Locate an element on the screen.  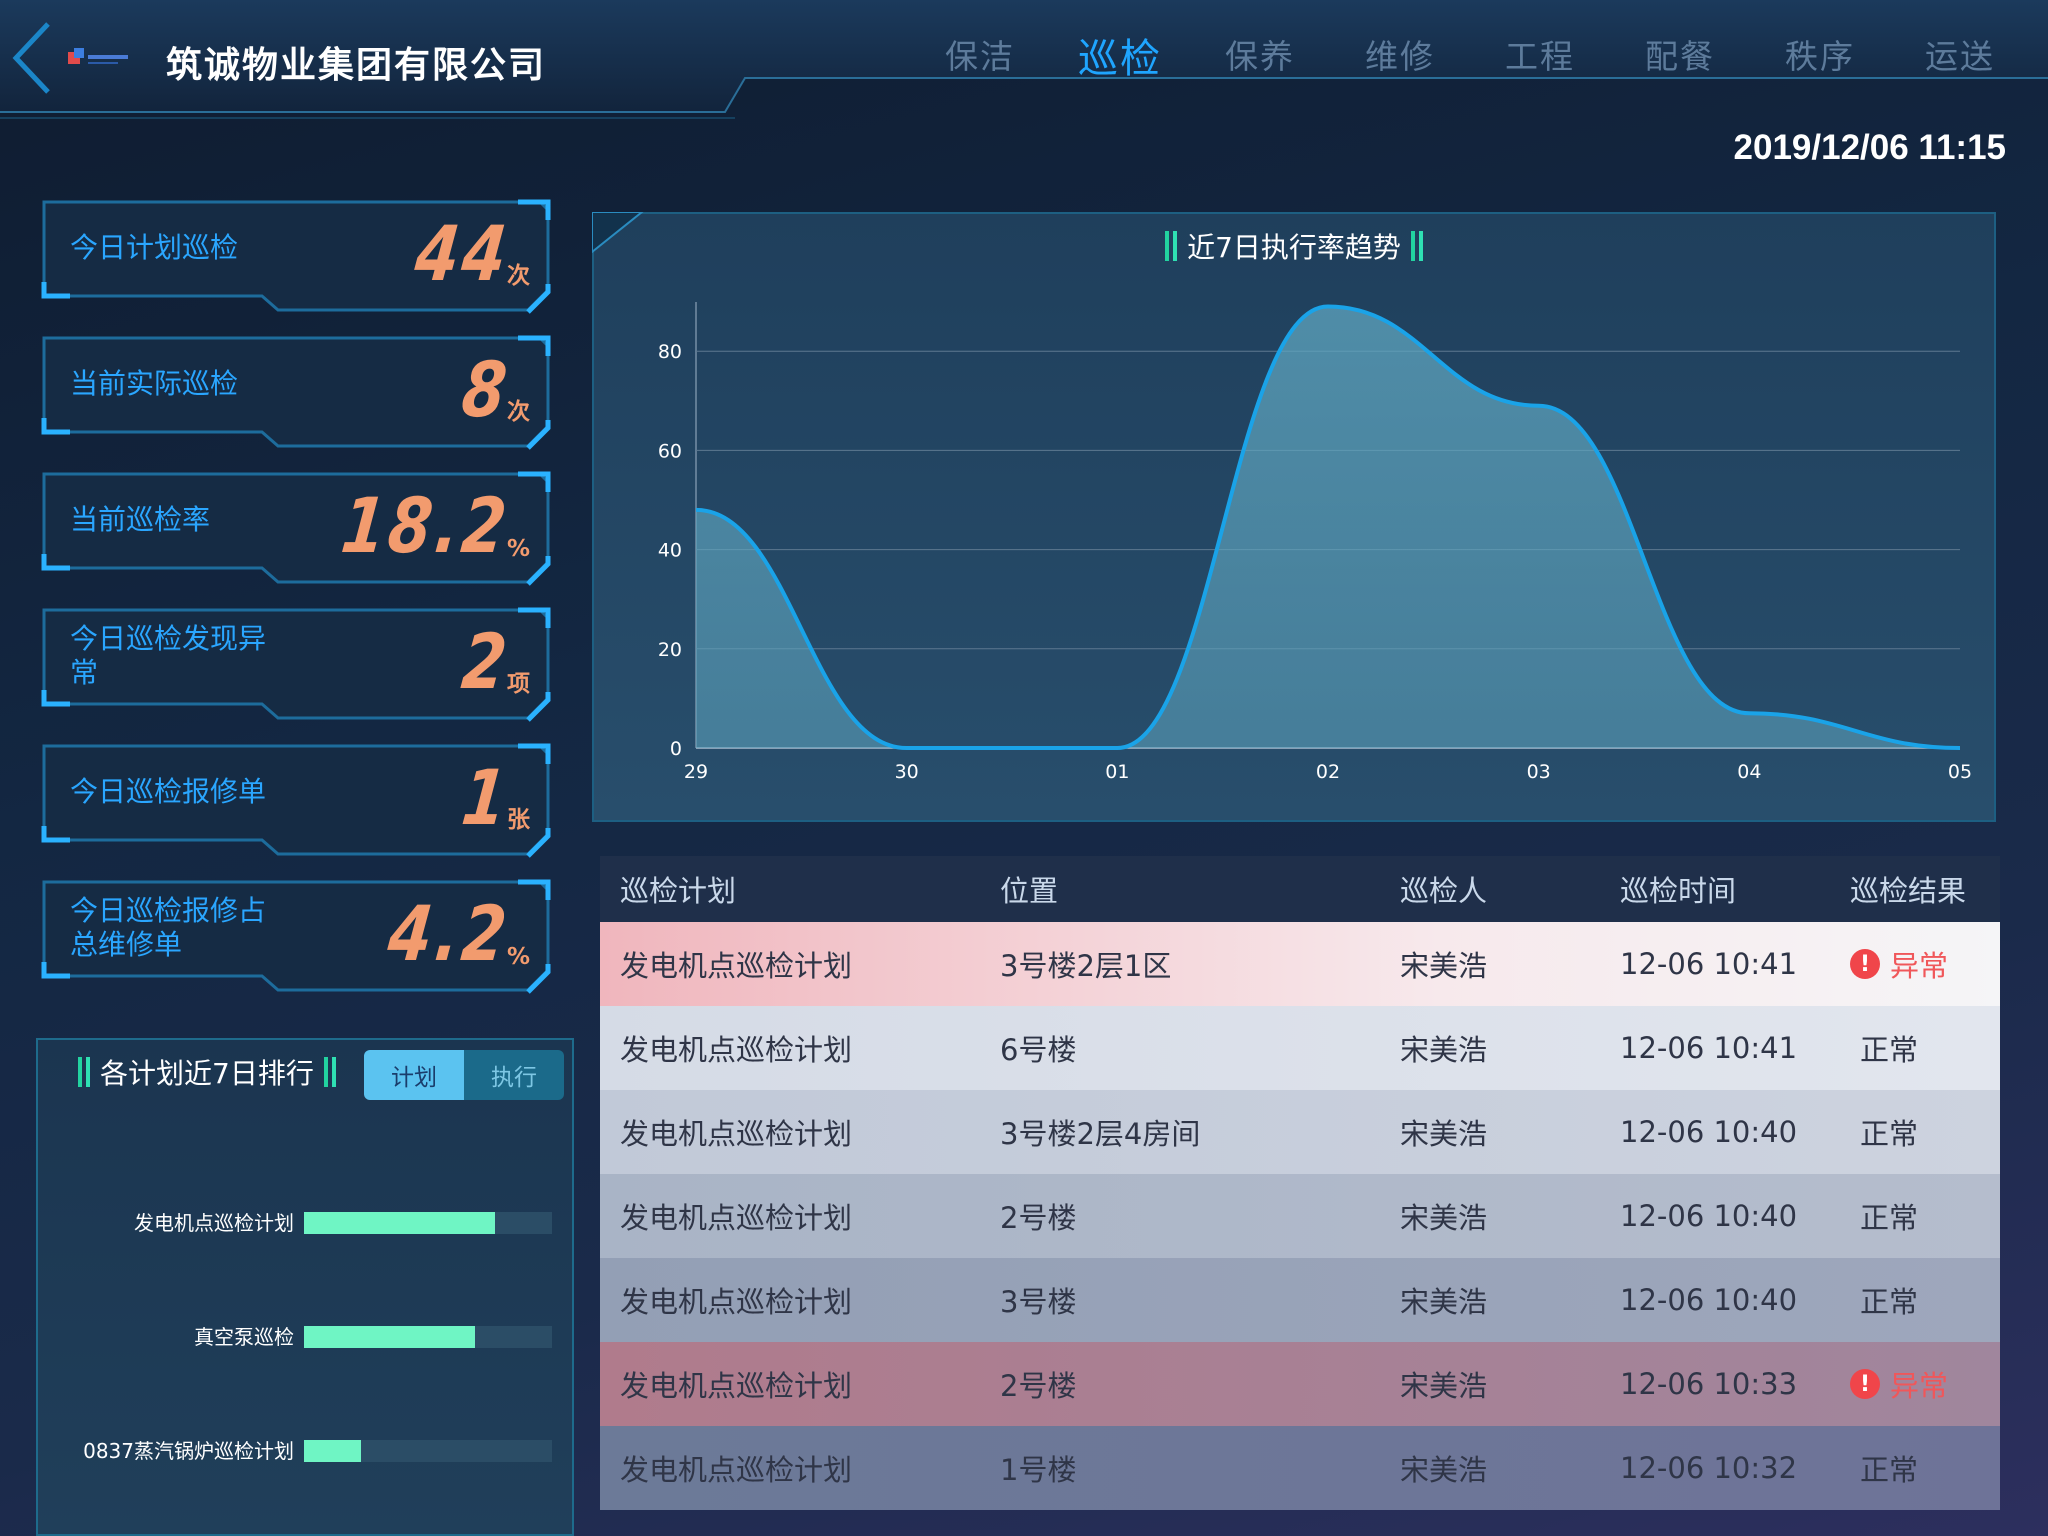
stat-label: 当前实际巡检 is located at coordinates (154, 383).